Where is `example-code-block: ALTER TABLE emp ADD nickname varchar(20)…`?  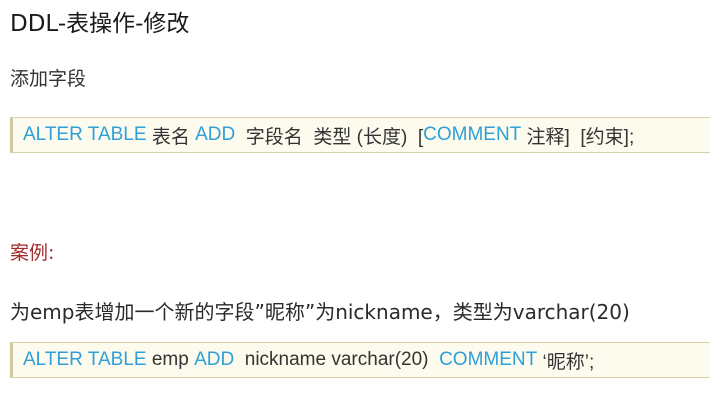
example-code-block: ALTER TABLE emp ADD nickname varchar(20)… is located at coordinates (360, 360).